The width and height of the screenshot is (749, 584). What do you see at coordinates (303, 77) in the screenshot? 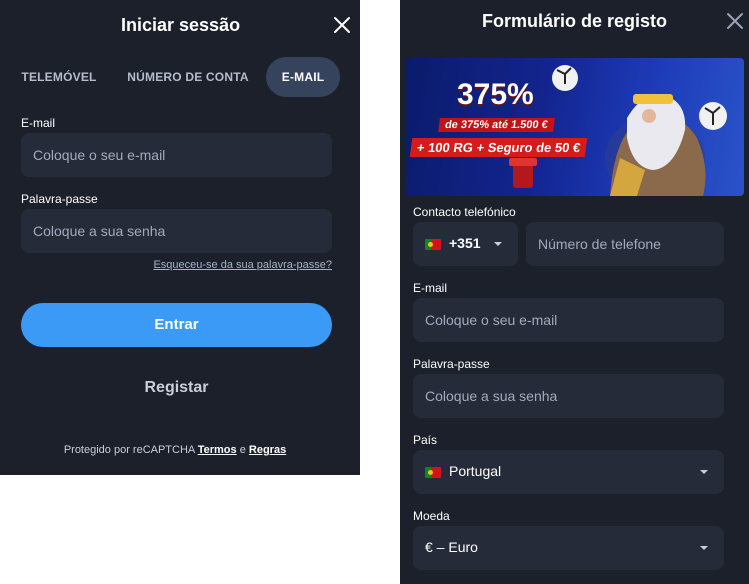
I see `tab-email: E-MAIL` at bounding box center [303, 77].